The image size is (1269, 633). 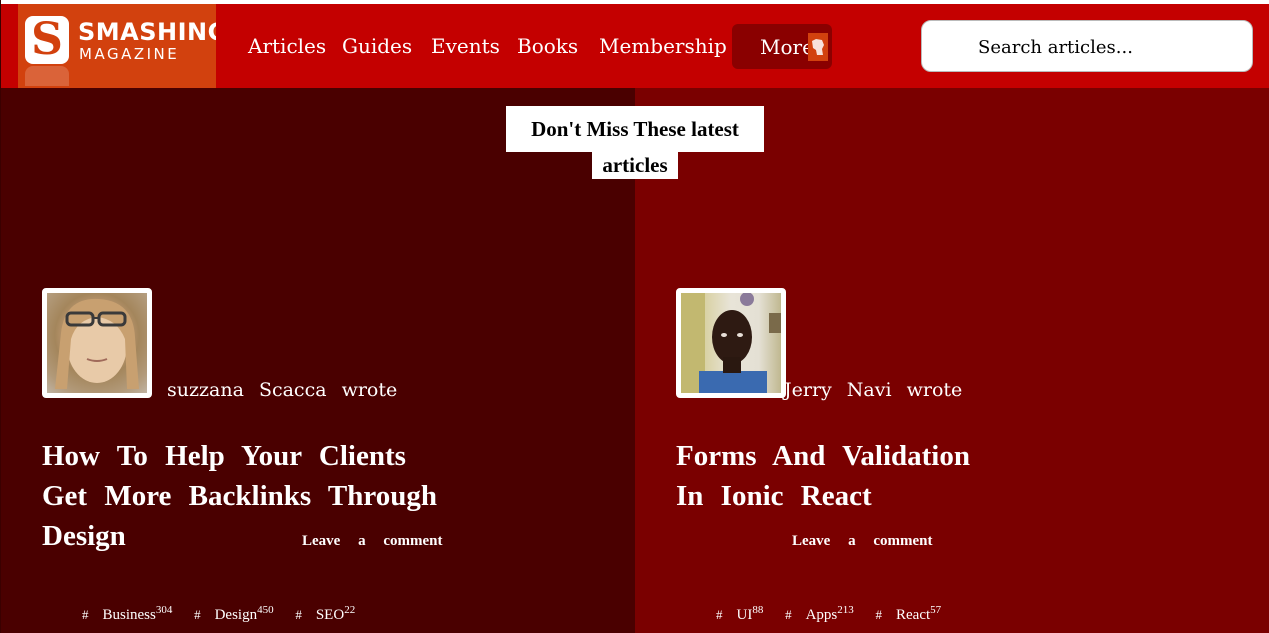 What do you see at coordinates (265, 610) in the screenshot?
I see `tag-count: 450` at bounding box center [265, 610].